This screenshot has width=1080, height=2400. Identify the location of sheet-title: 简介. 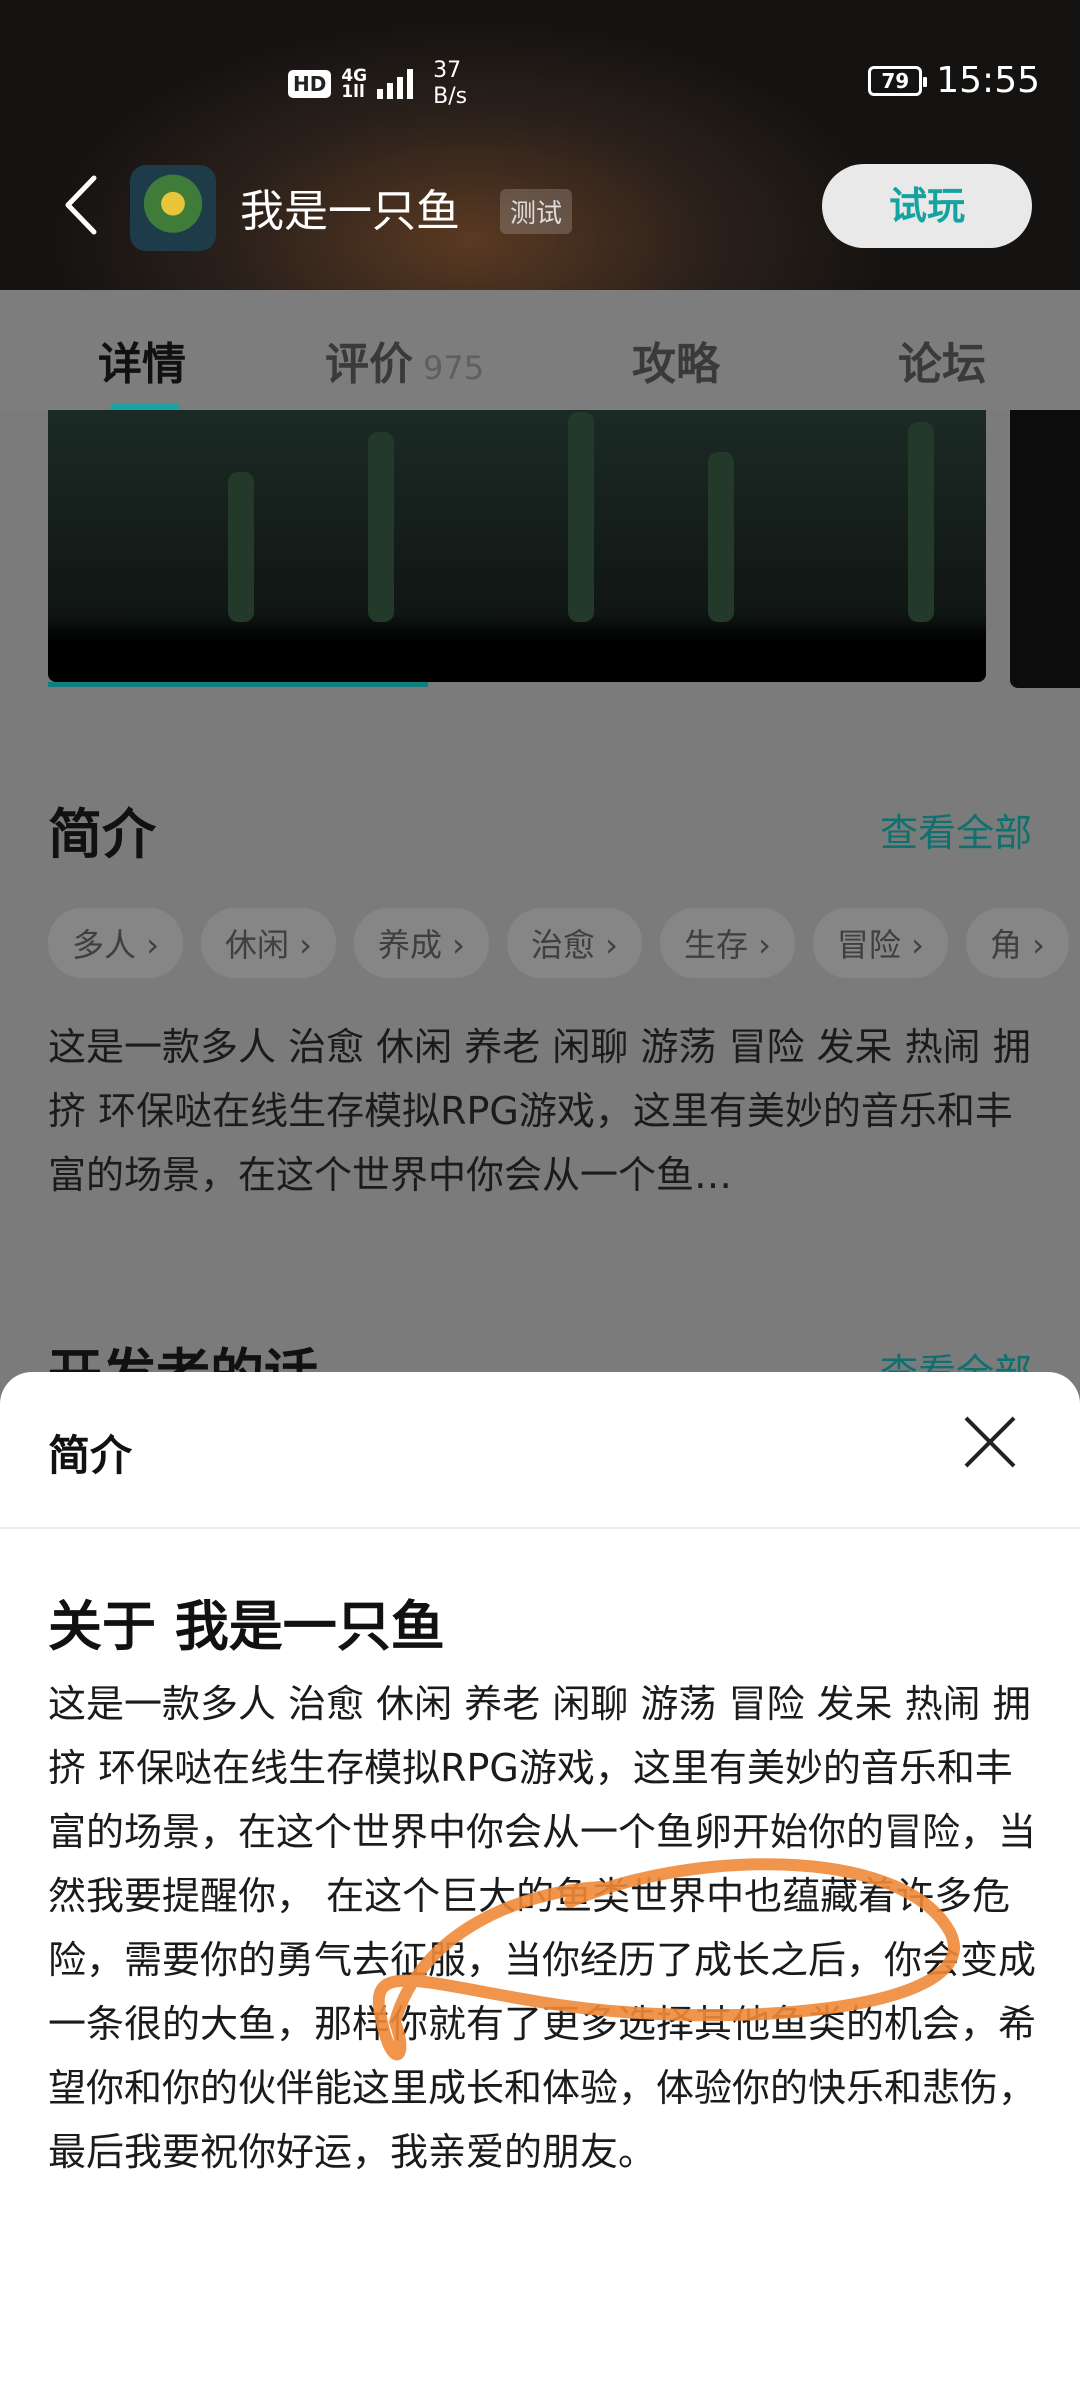
(90, 1455).